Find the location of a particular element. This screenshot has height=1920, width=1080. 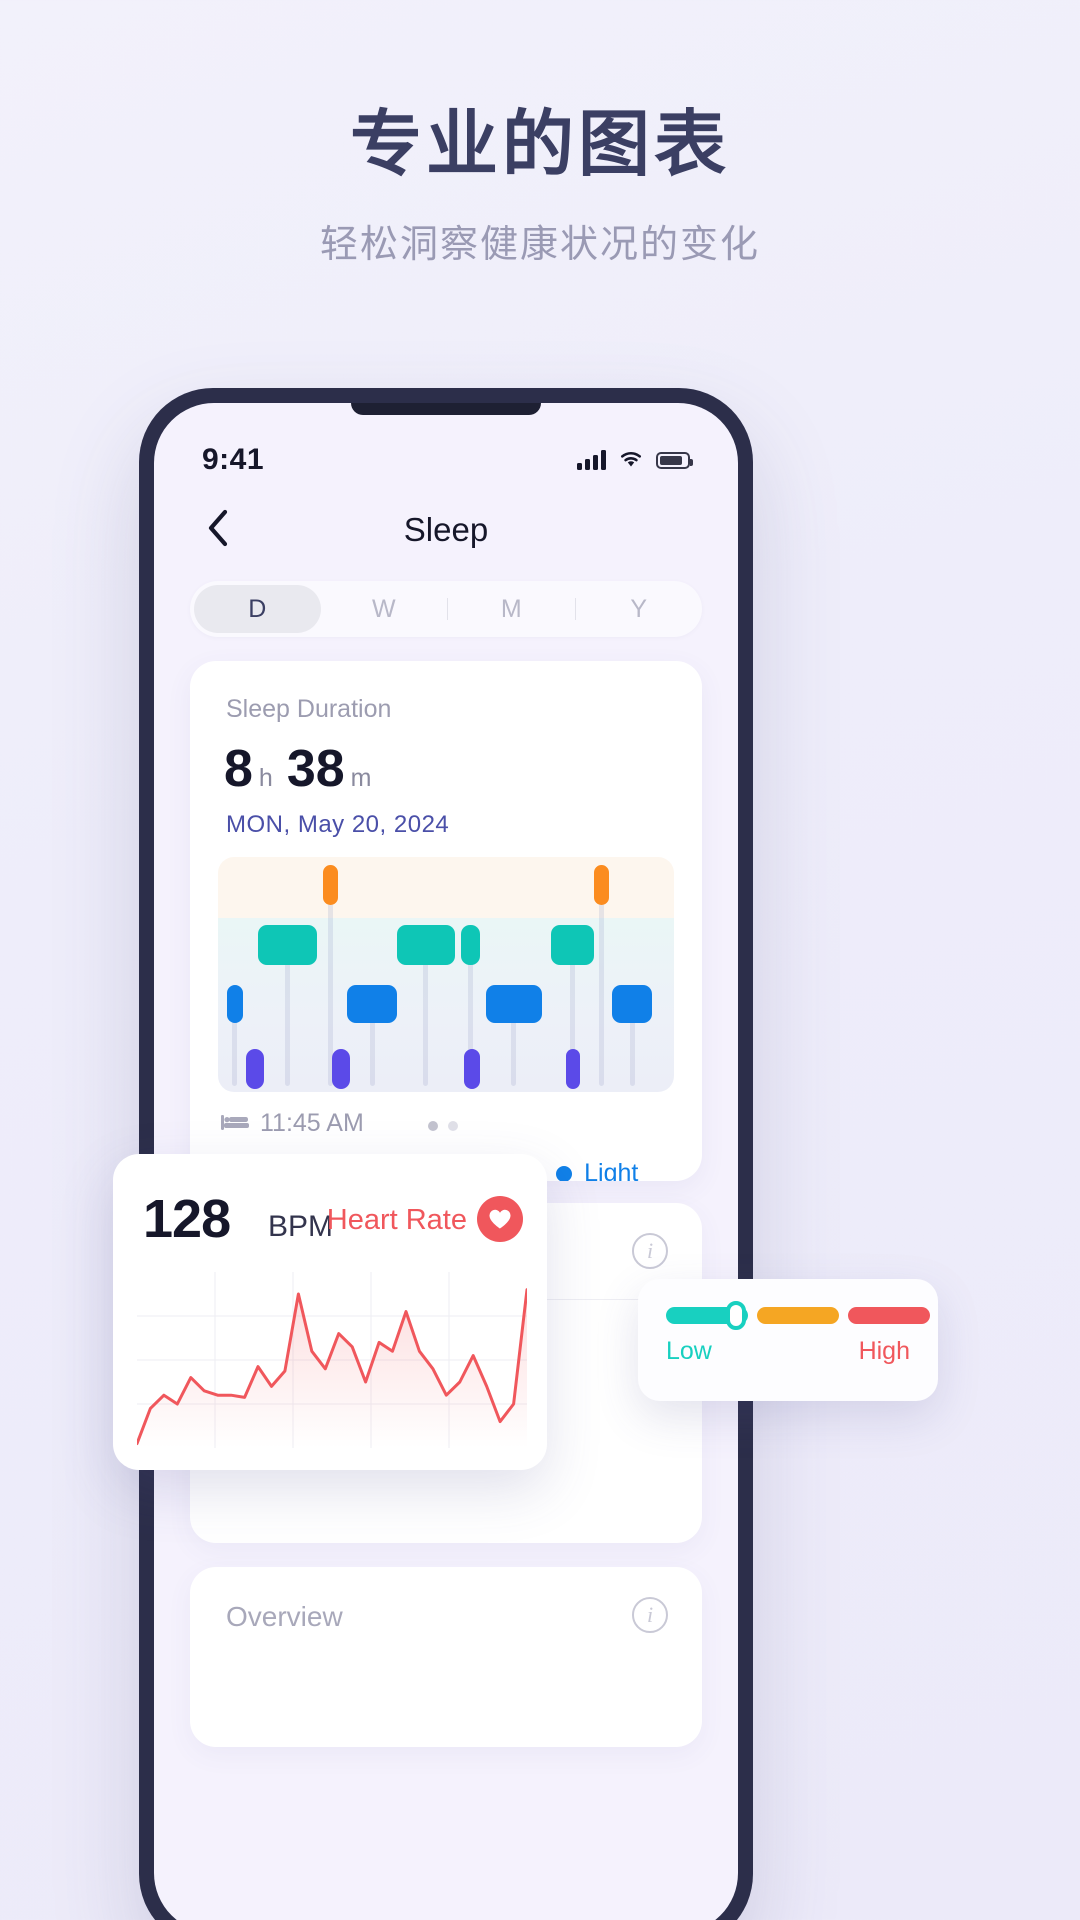

legend-label-light: Light is located at coordinates (611, 1170).